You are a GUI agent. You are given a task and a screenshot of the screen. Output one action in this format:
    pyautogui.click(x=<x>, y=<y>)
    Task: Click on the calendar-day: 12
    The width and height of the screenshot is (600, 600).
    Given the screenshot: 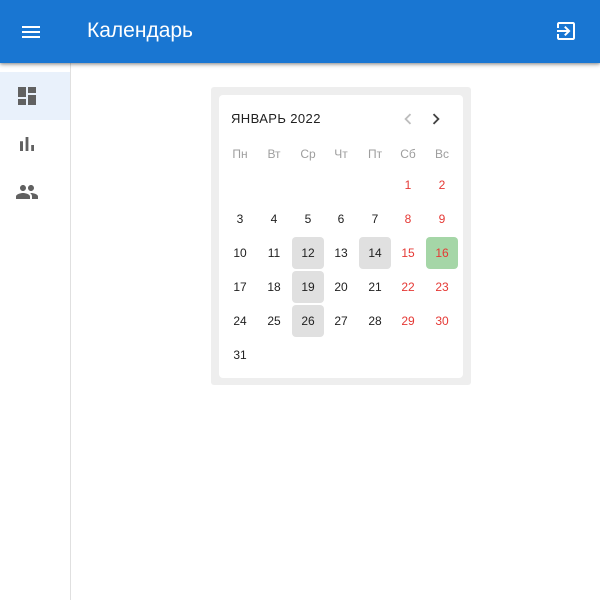 What is the action you would take?
    pyautogui.click(x=308, y=253)
    